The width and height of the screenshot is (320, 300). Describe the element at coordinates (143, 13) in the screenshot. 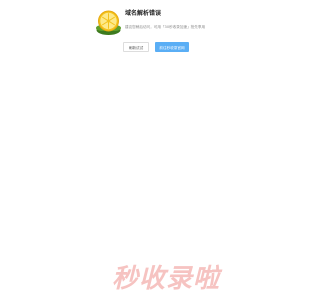

I see `error-title: 域名解析错误` at that location.